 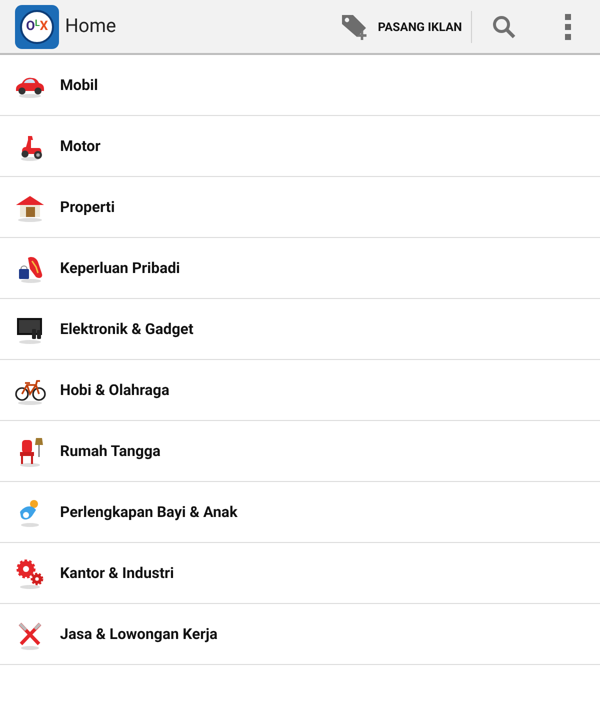 What do you see at coordinates (30, 573) in the screenshot?
I see `gears-icon` at bounding box center [30, 573].